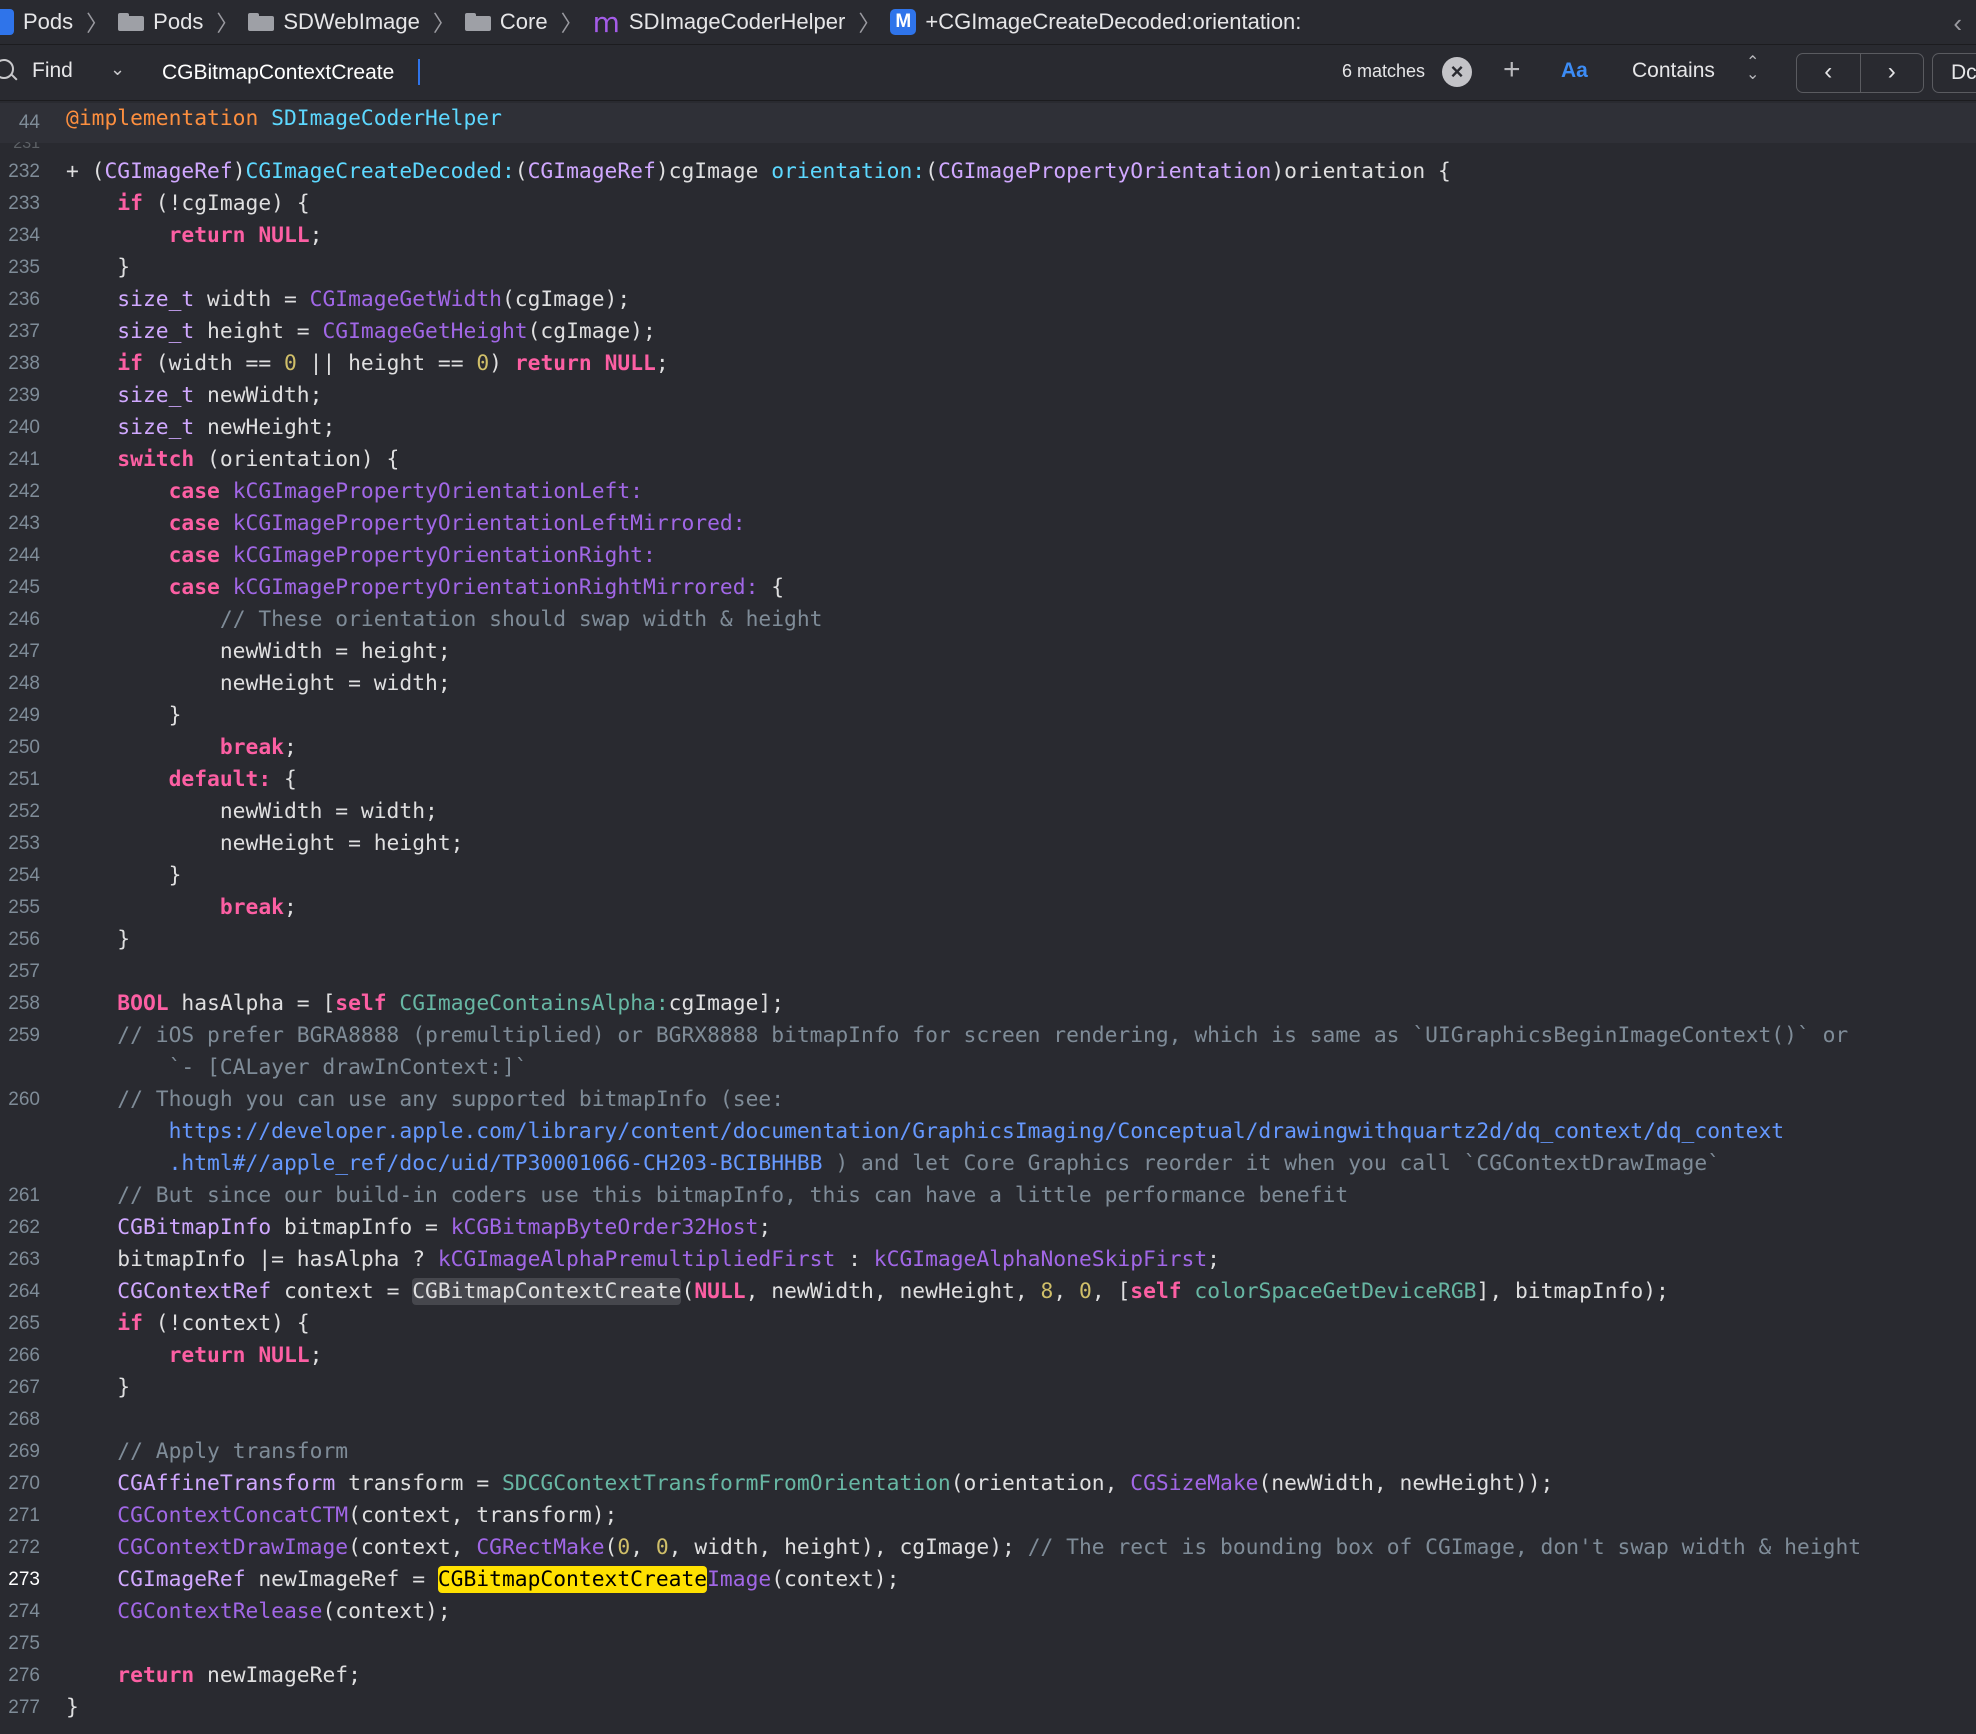  I want to click on line-number: 277, so click(20, 1708).